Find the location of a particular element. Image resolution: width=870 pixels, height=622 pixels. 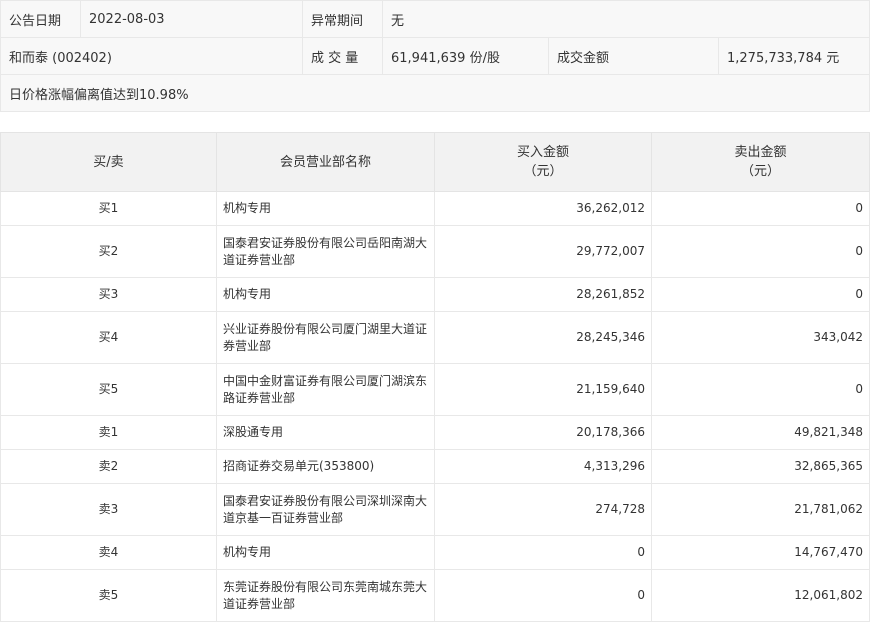

amount-label: 成交金额 is located at coordinates (633, 56).